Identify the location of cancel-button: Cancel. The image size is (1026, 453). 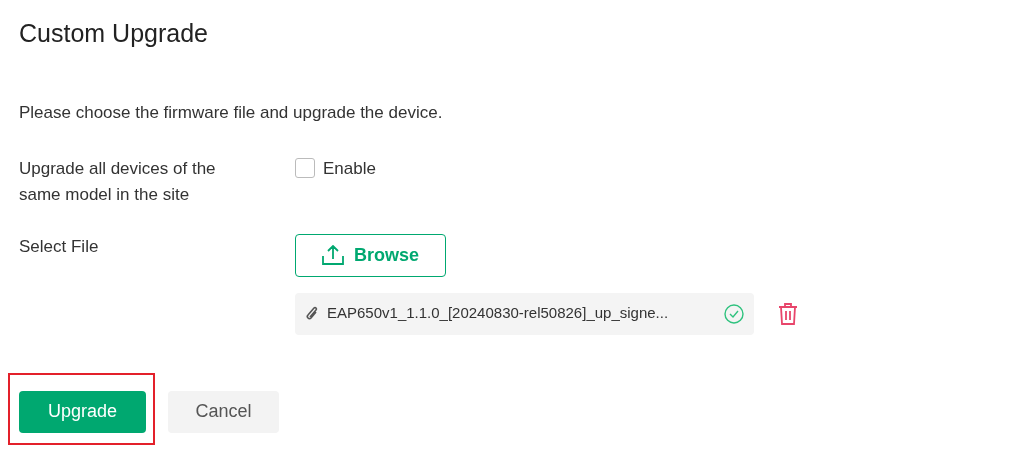
(223, 411).